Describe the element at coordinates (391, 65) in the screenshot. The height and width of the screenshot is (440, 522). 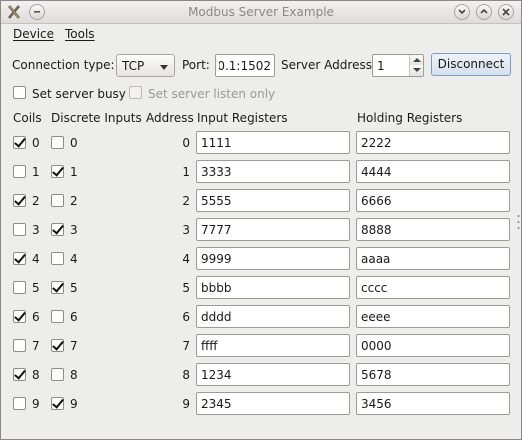
I see `server-address-input` at that location.